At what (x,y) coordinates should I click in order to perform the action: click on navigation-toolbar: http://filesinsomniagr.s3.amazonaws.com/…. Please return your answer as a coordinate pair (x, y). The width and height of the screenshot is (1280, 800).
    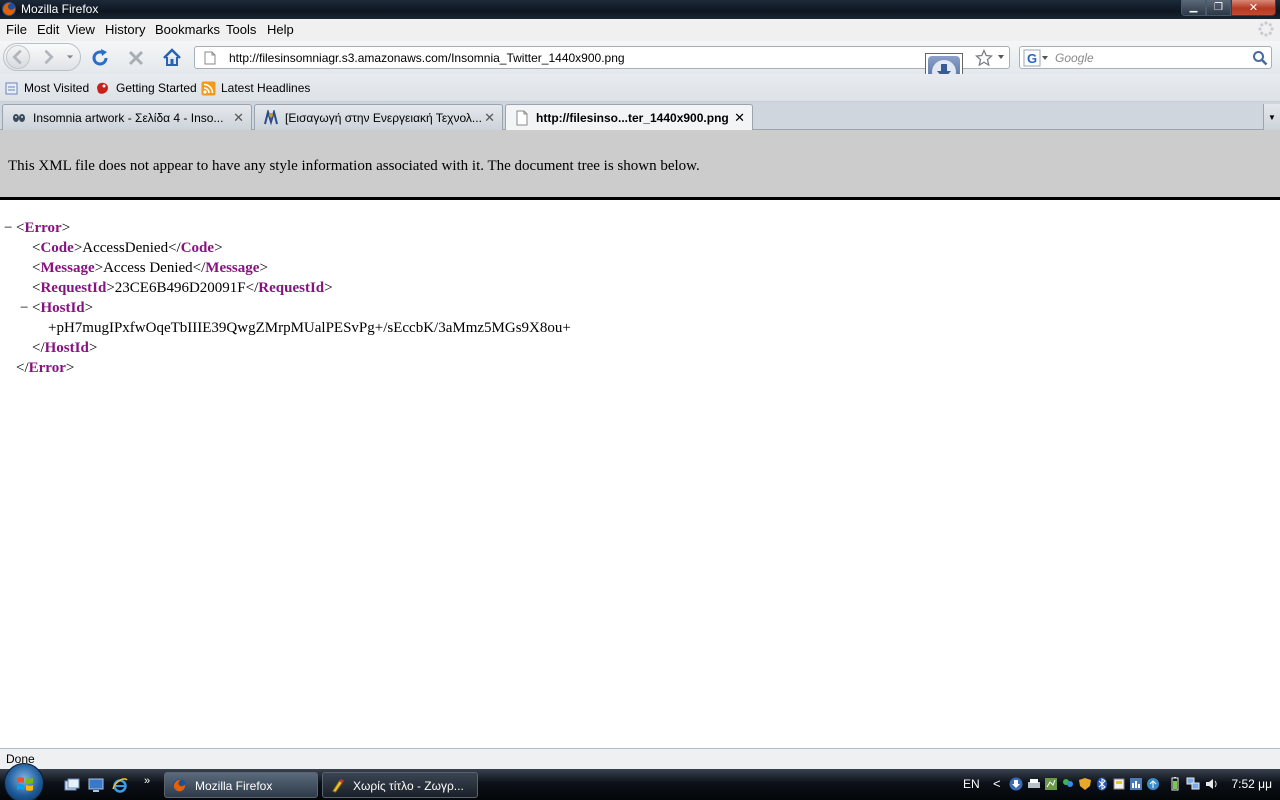
    Looking at the image, I should click on (640, 66).